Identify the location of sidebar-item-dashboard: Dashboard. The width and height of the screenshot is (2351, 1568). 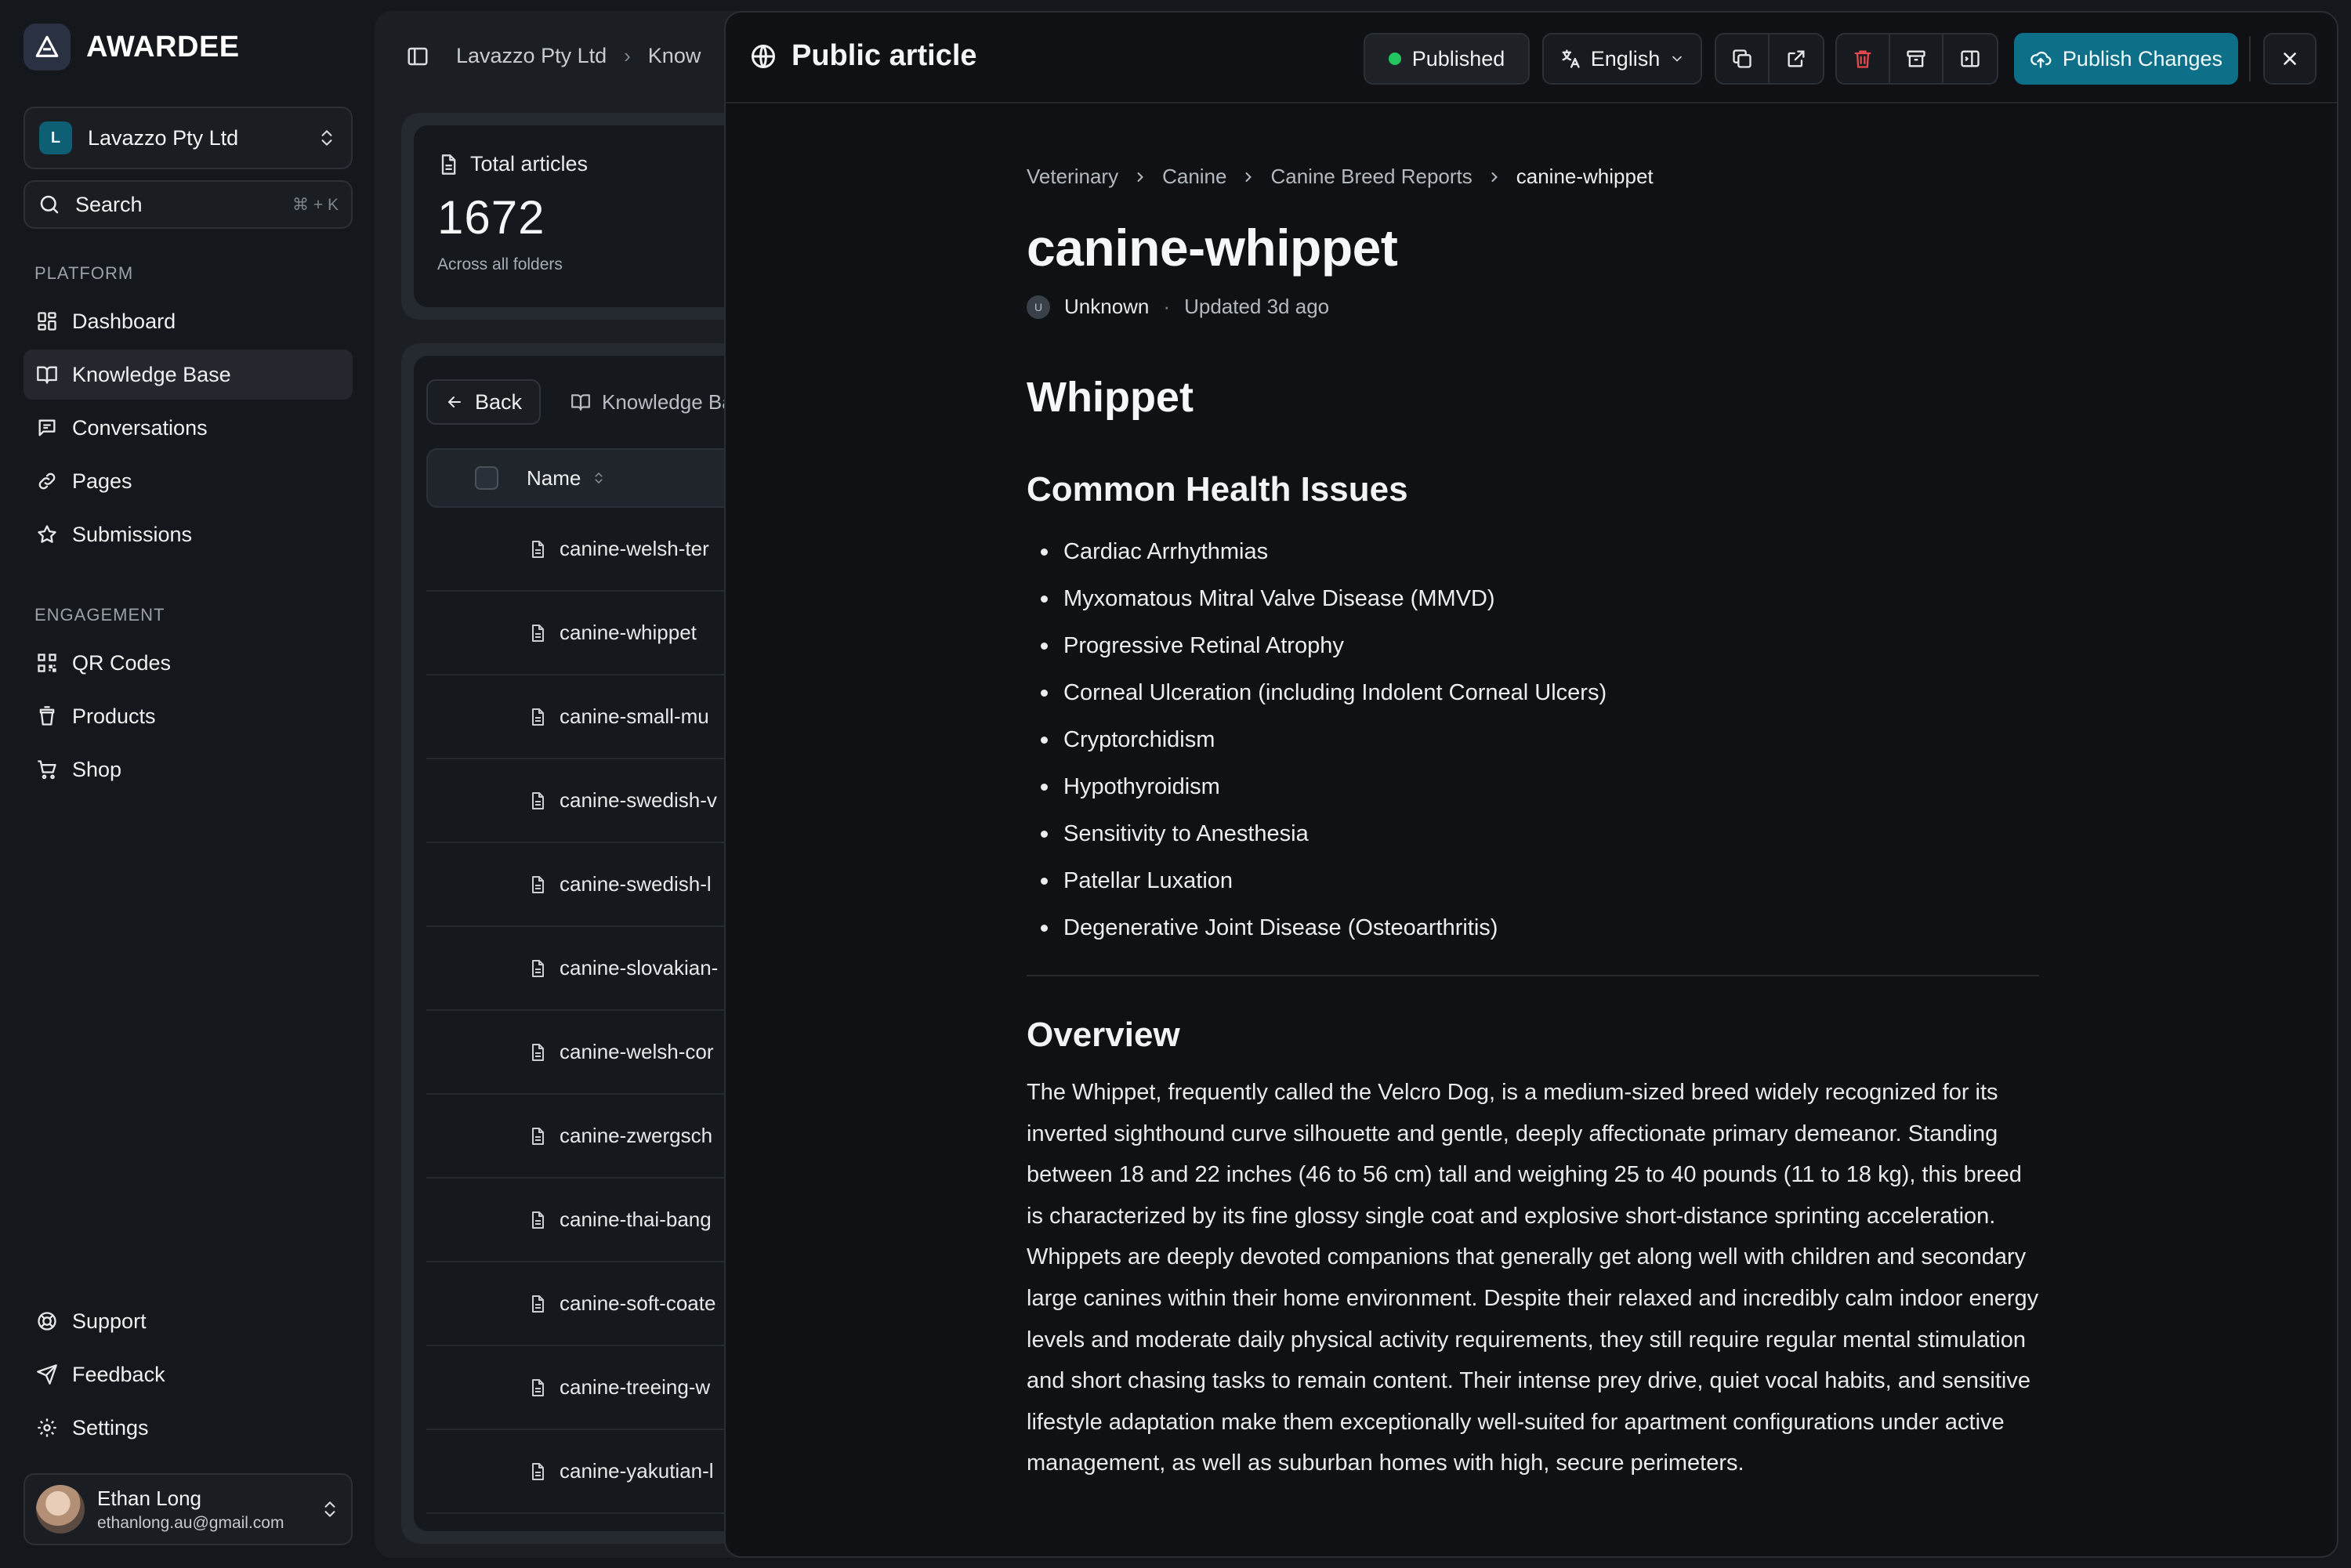
(188, 321).